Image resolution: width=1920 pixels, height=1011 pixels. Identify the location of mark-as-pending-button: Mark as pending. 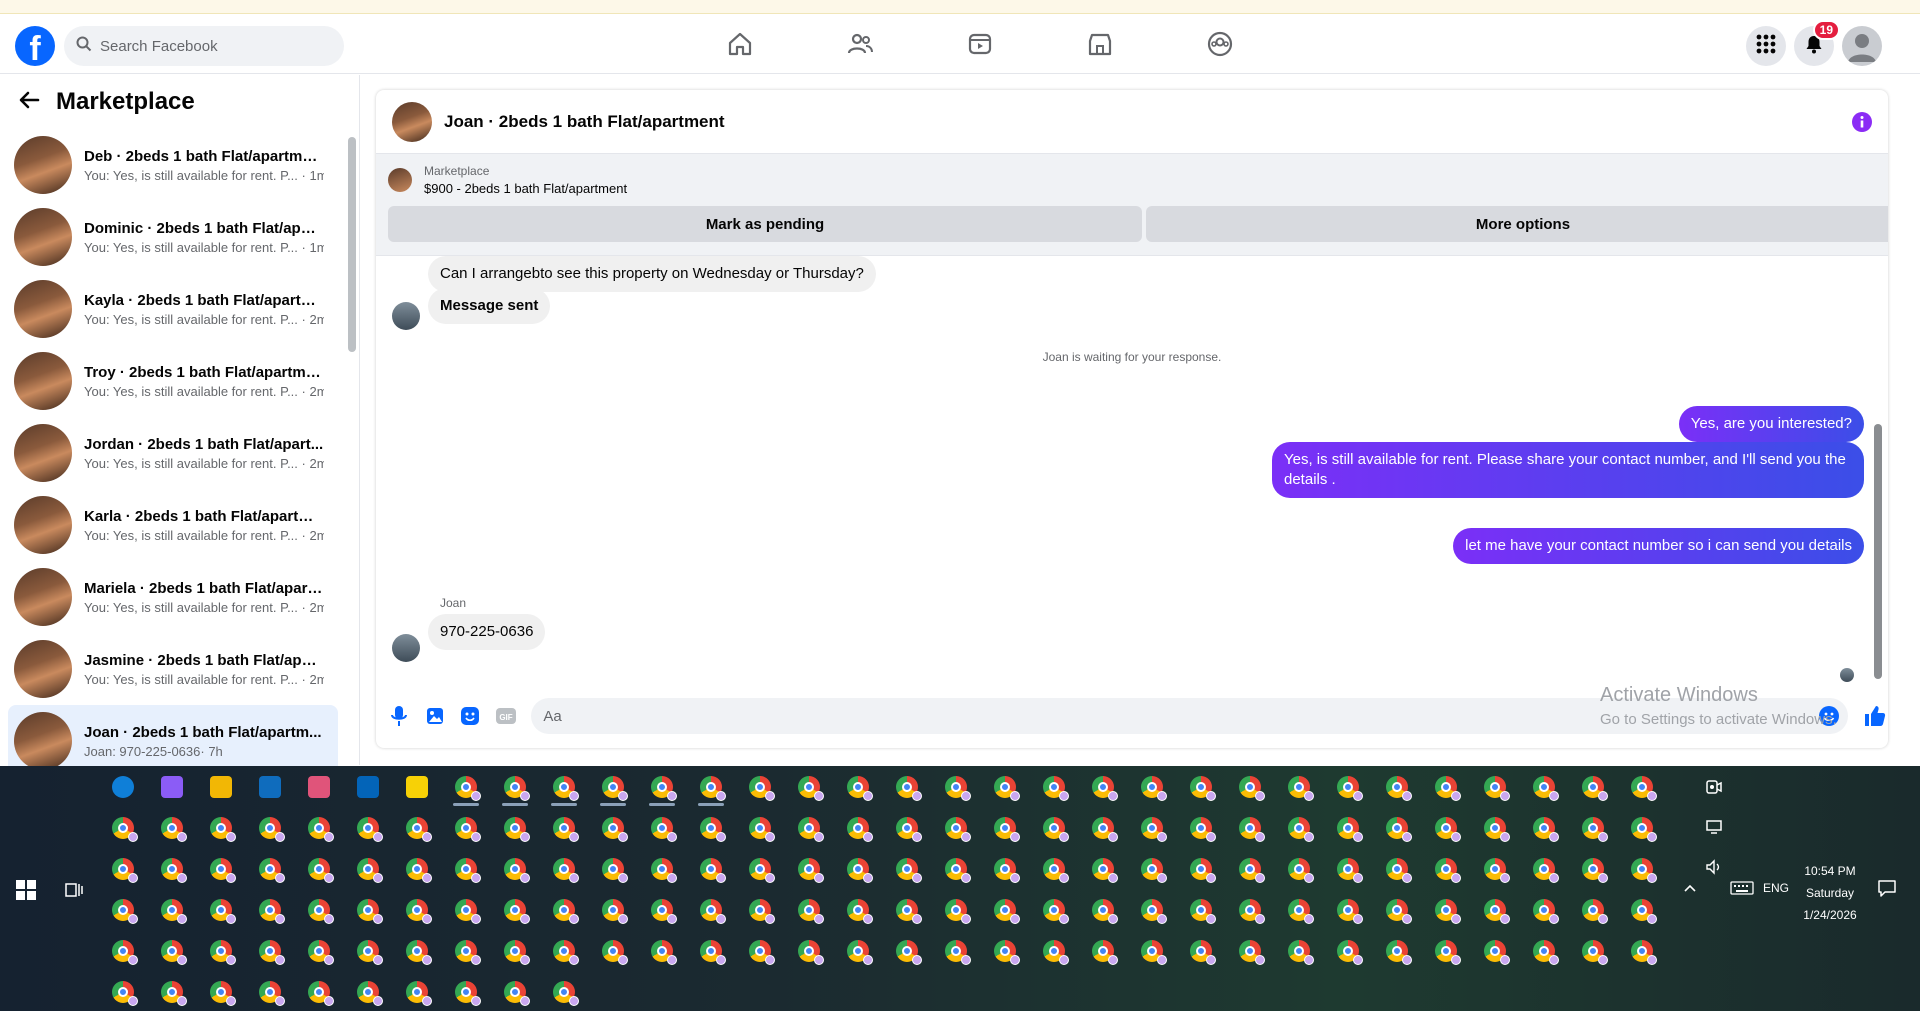
(765, 224).